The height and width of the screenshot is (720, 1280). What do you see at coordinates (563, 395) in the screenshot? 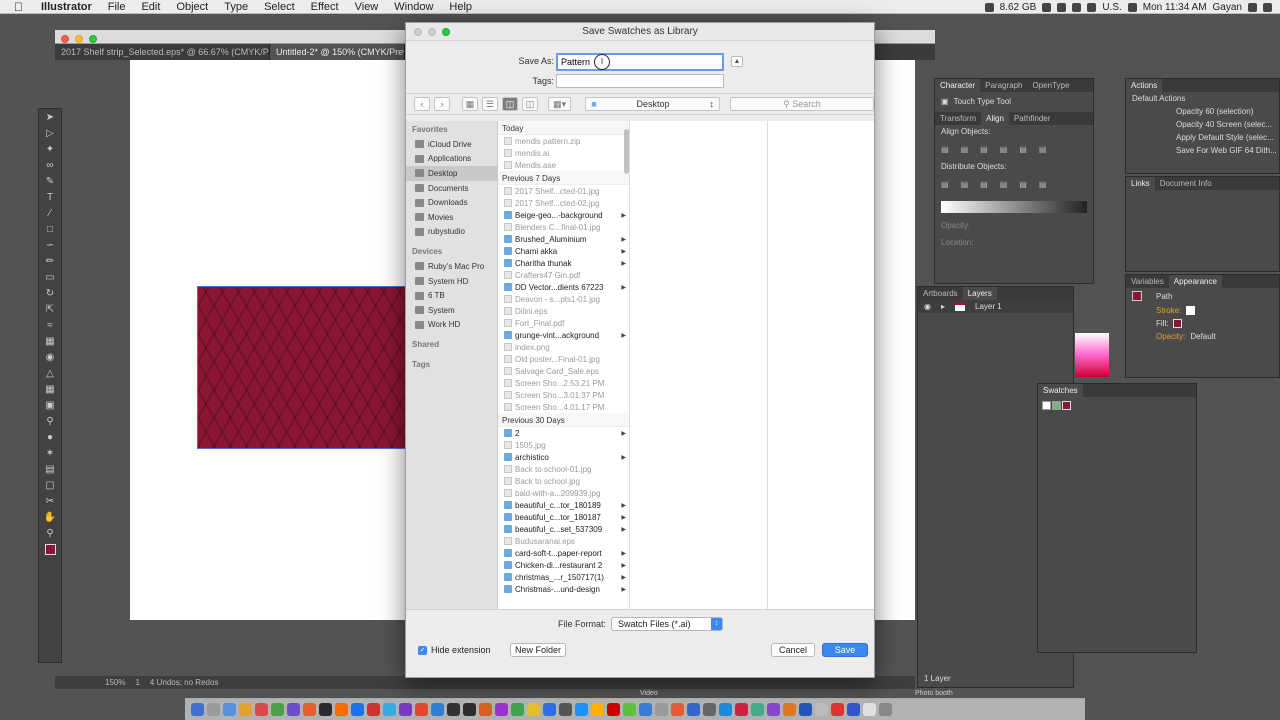
I see `file-row: Screen Sho...3.01.37 PM` at bounding box center [563, 395].